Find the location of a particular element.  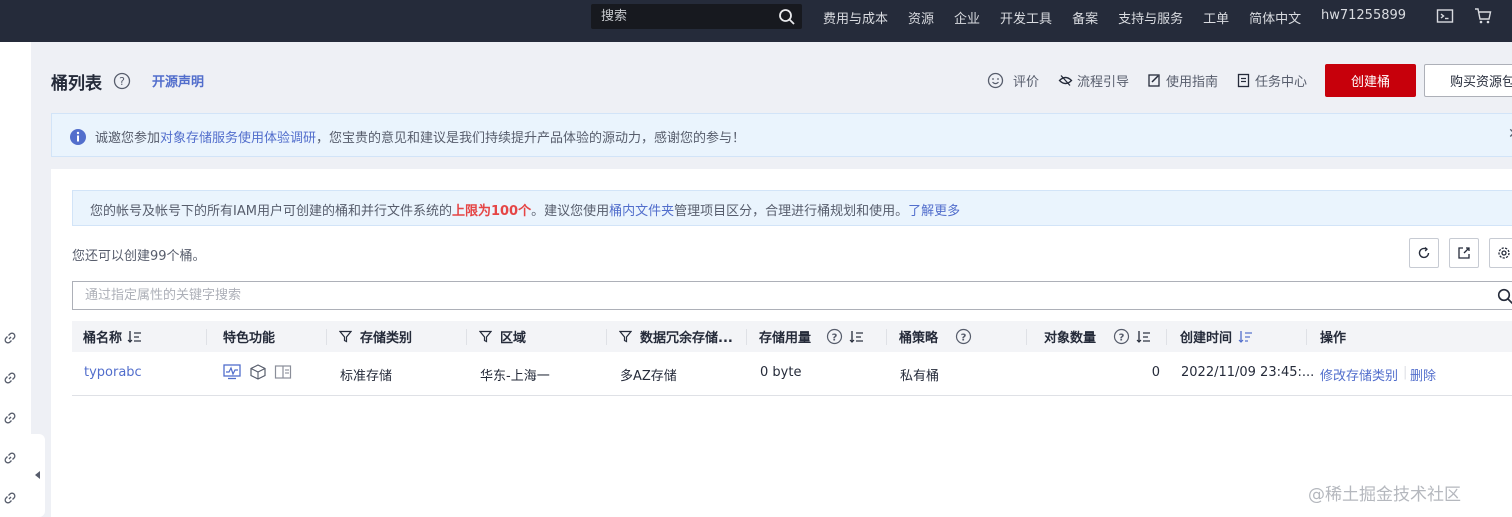

keyword-filter is located at coordinates (792, 295).